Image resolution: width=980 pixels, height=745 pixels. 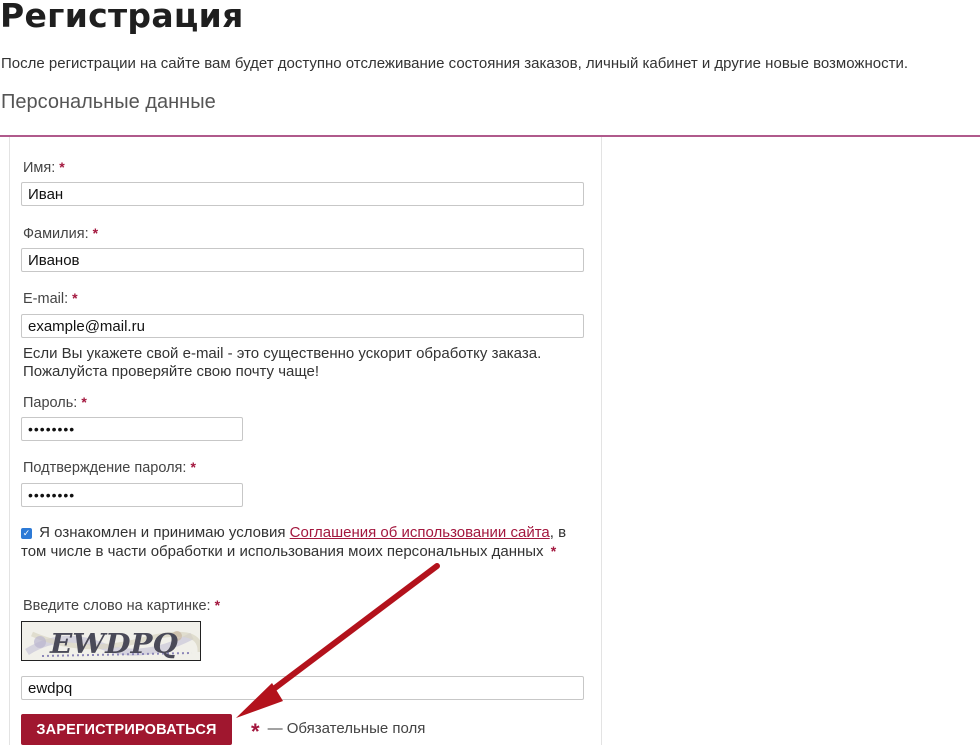 What do you see at coordinates (338, 731) in the screenshot?
I see `required-fields-legend: * — Обязательные поля` at bounding box center [338, 731].